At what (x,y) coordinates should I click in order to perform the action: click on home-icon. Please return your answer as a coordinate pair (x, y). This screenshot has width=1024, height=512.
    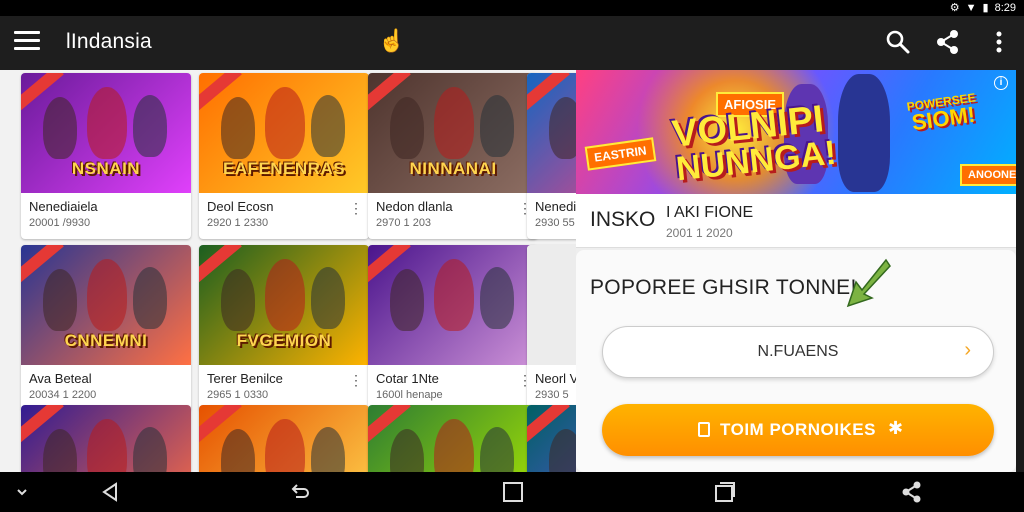
    Looking at the image, I should click on (513, 492).